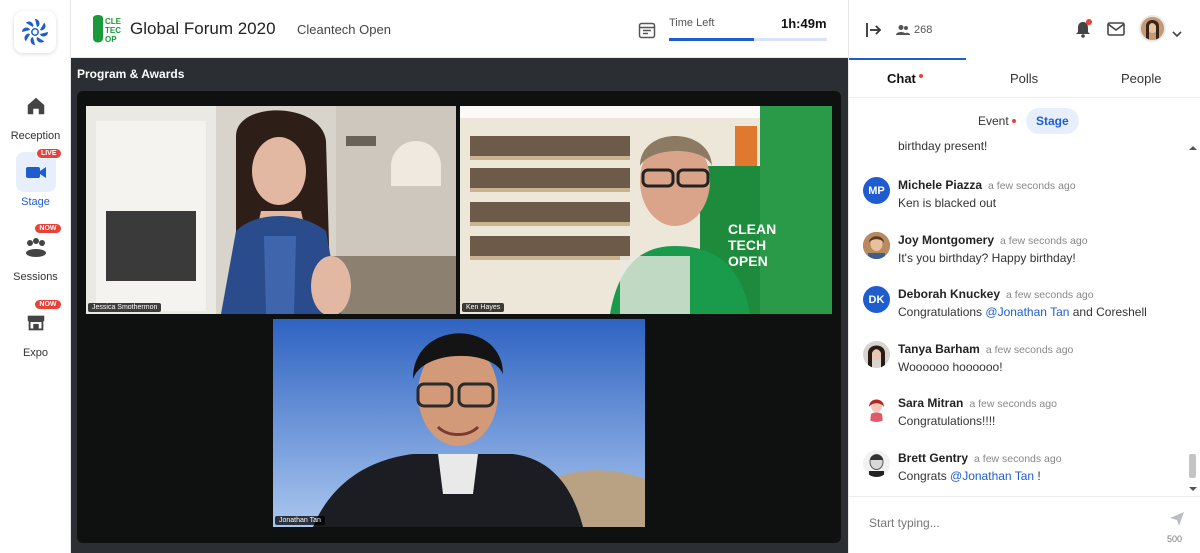 This screenshot has height=553, width=1200. I want to click on calendar-icon, so click(647, 30).